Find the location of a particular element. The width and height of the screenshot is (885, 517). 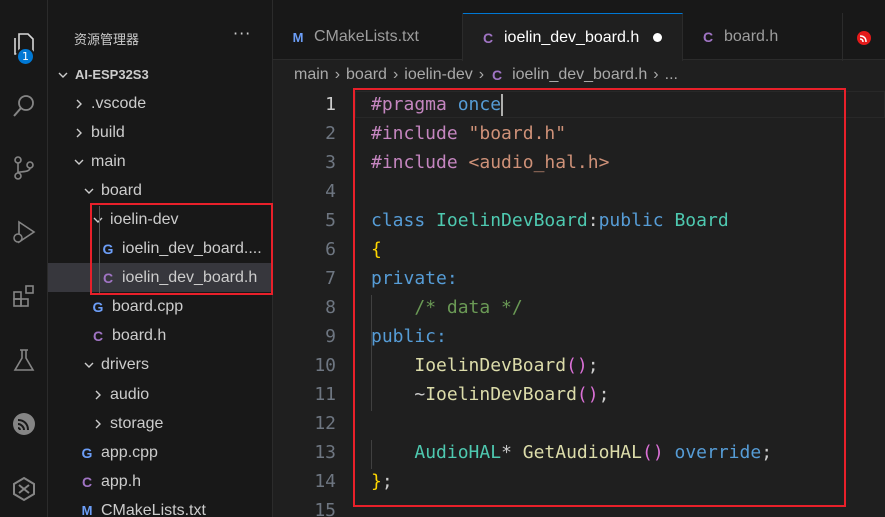

tree-item-main: main is located at coordinates (160, 161).